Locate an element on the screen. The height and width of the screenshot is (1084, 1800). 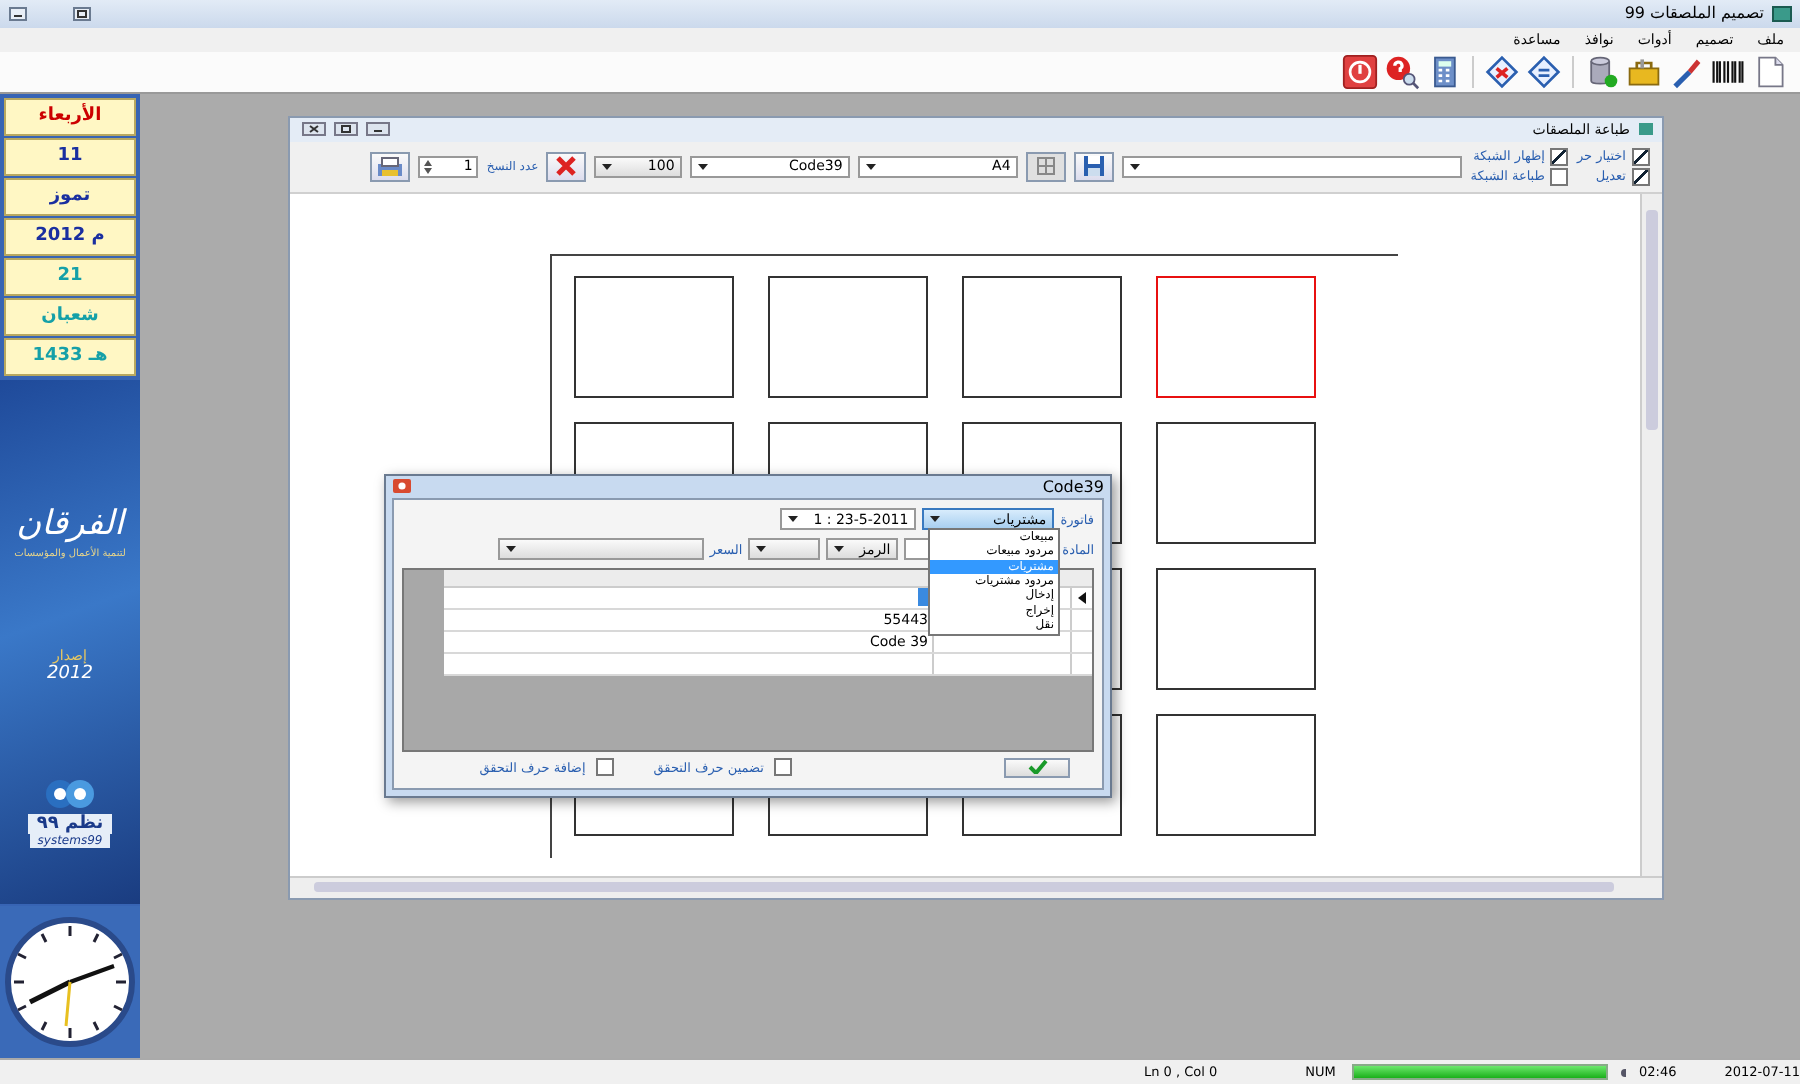
calendar-cell: شعبان is located at coordinates (70, 316).